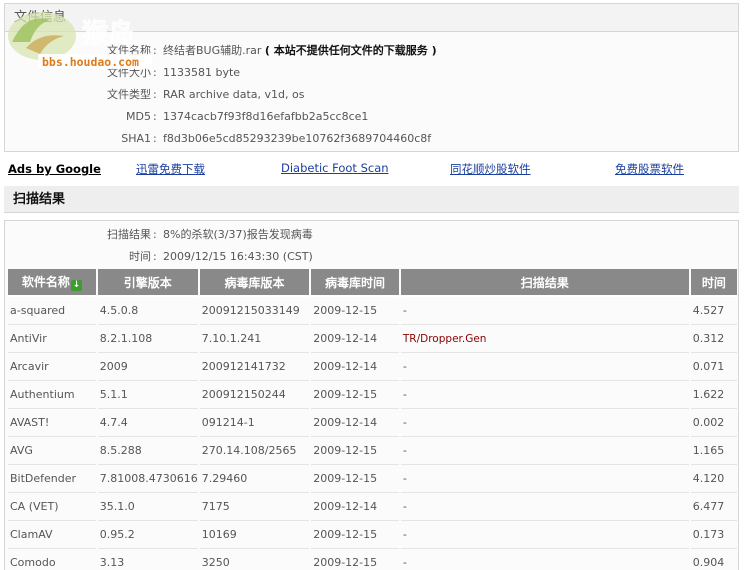 The height and width of the screenshot is (570, 744). What do you see at coordinates (649, 169) in the screenshot?
I see `ad-link-free-stock-software: 免费股票软件` at bounding box center [649, 169].